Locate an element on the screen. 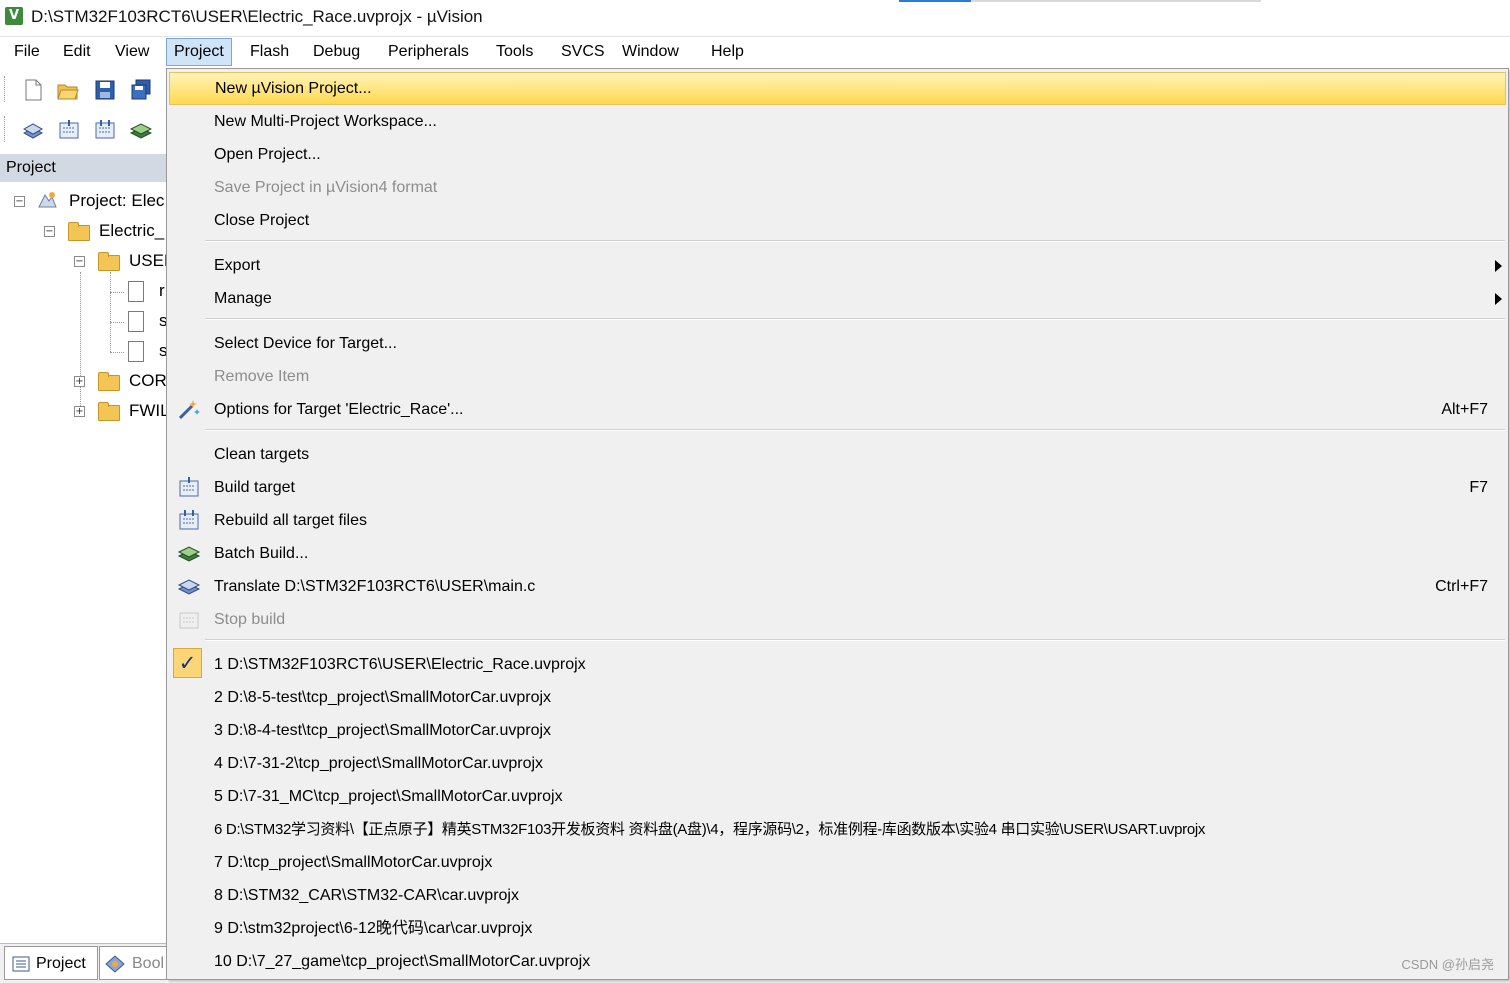 The height and width of the screenshot is (983, 1510). tree-item-core-group: + COR is located at coordinates (83, 381).